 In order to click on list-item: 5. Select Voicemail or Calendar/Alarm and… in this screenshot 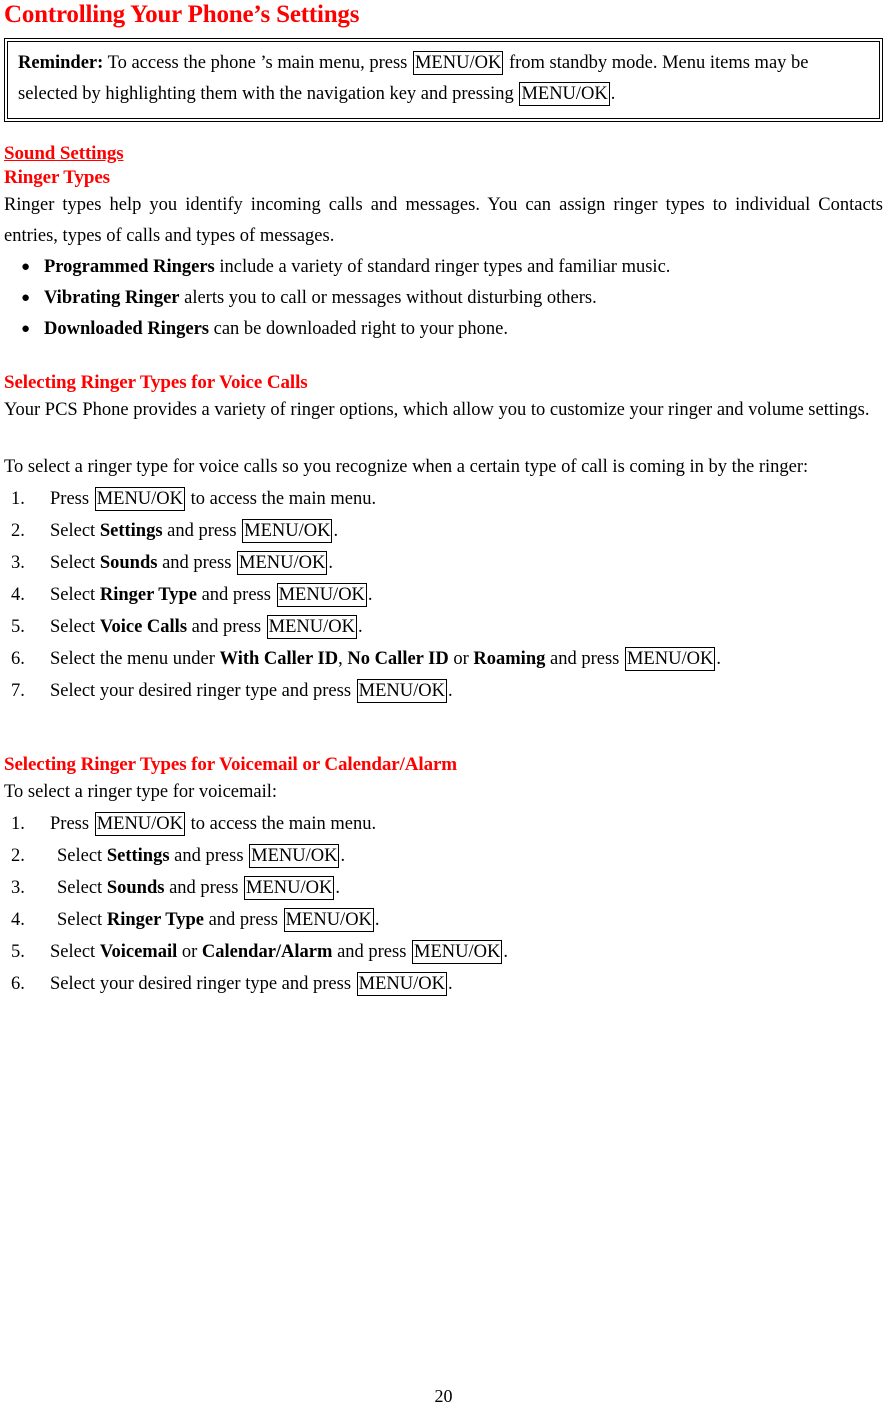, I will do `click(443, 952)`.